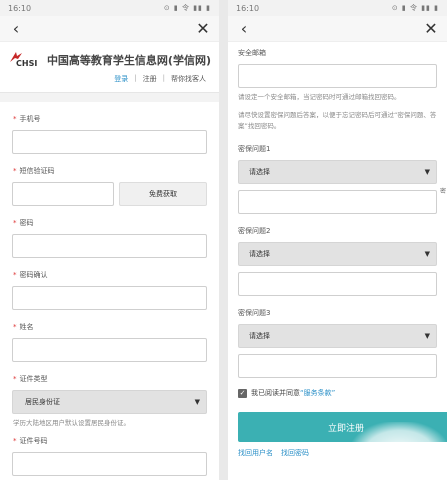 Image resolution: width=447 pixels, height=480 pixels. What do you see at coordinates (337, 393) in the screenshot?
I see `agree-row: ✓ 我已阅读并同意 “服务条款”` at bounding box center [337, 393].